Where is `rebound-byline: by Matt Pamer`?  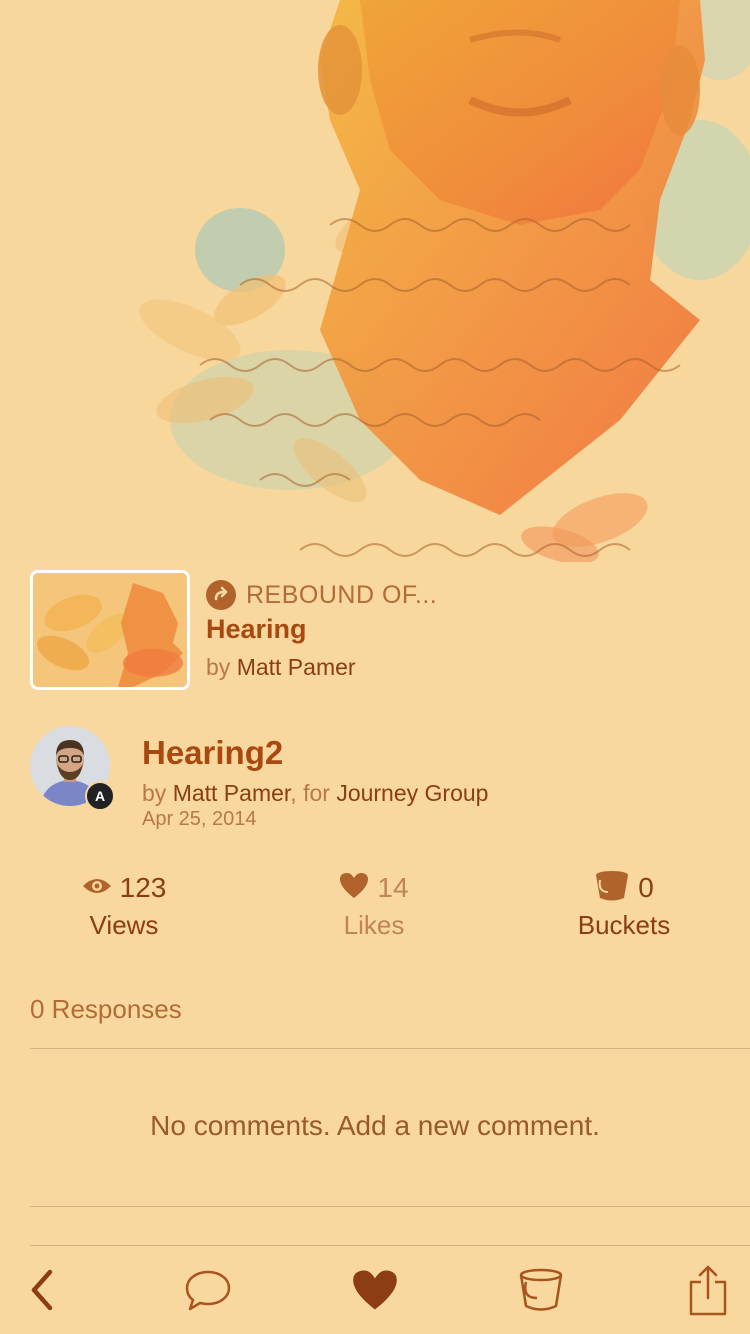 rebound-byline: by Matt Pamer is located at coordinates (281, 667).